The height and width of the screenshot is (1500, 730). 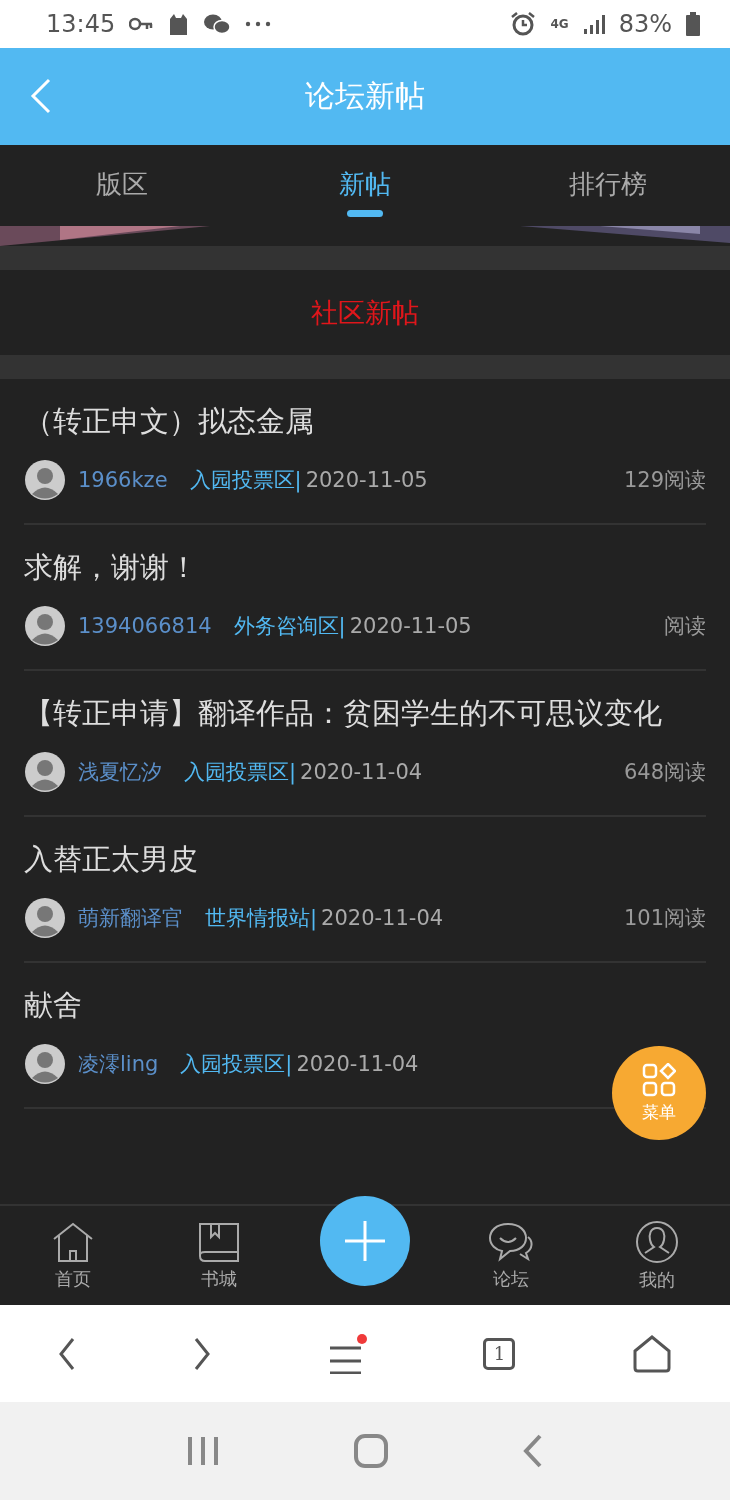 I want to click on author-name: 1394066814, so click(x=145, y=626).